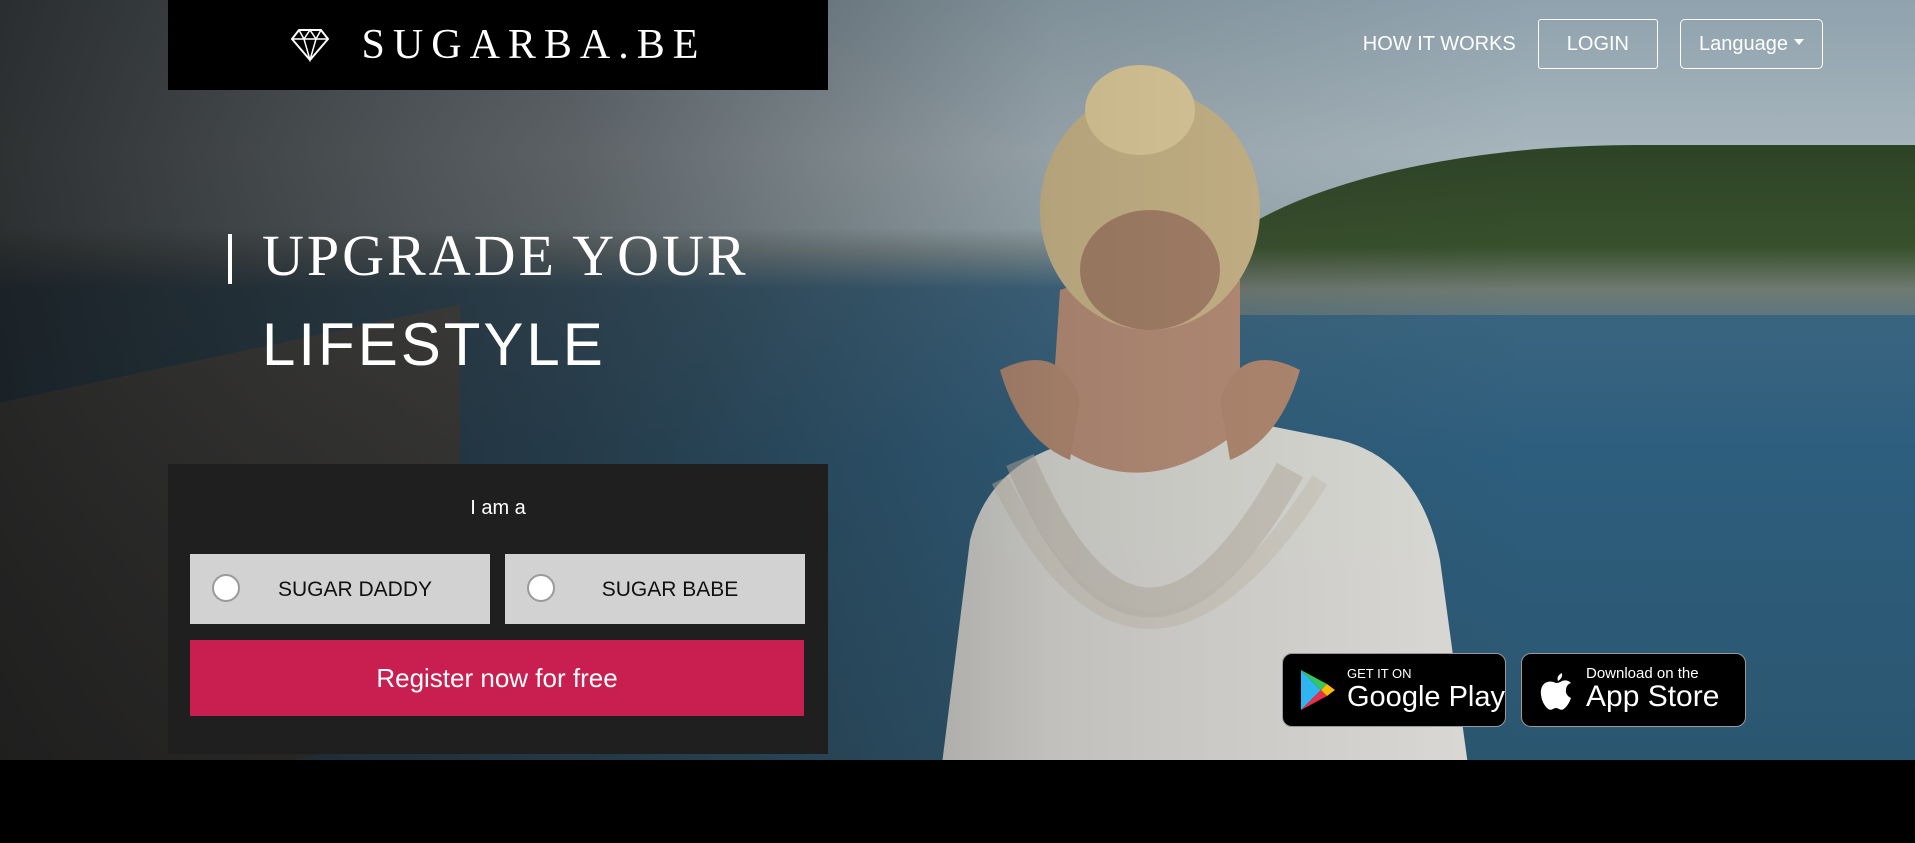 This screenshot has height=843, width=1915. I want to click on register-button: Register now for free, so click(497, 678).